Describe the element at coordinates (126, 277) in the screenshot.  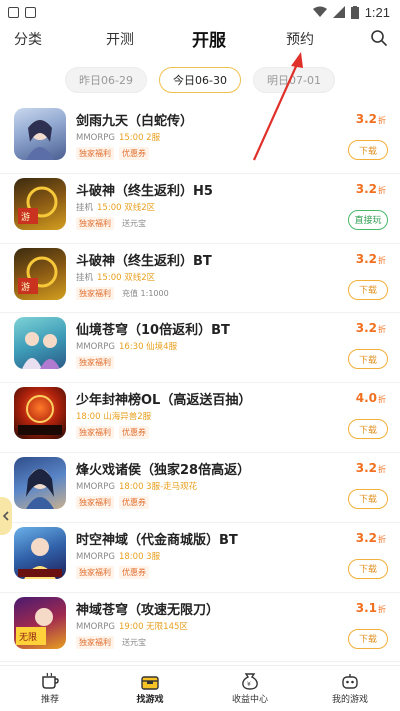
I see `server-time: 15:00 双线2区` at that location.